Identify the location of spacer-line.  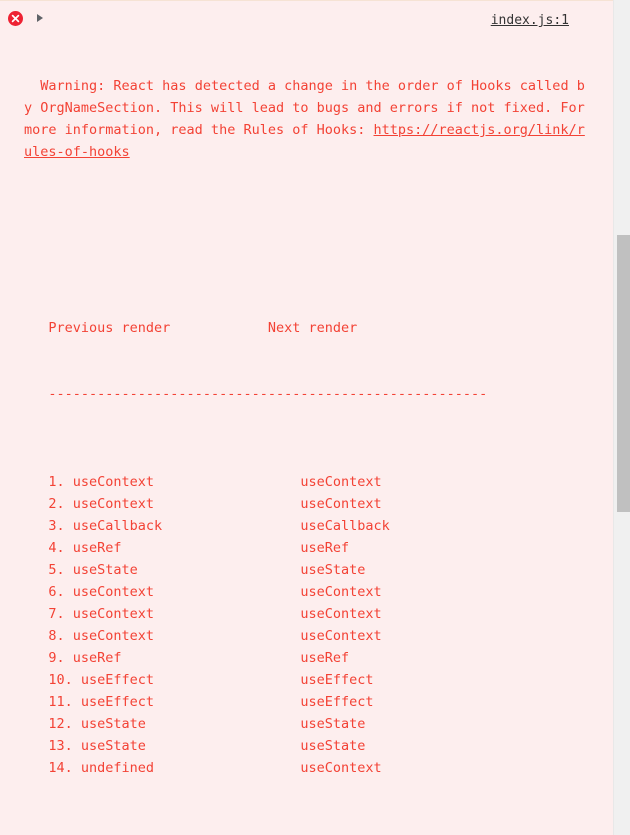
(306, 240).